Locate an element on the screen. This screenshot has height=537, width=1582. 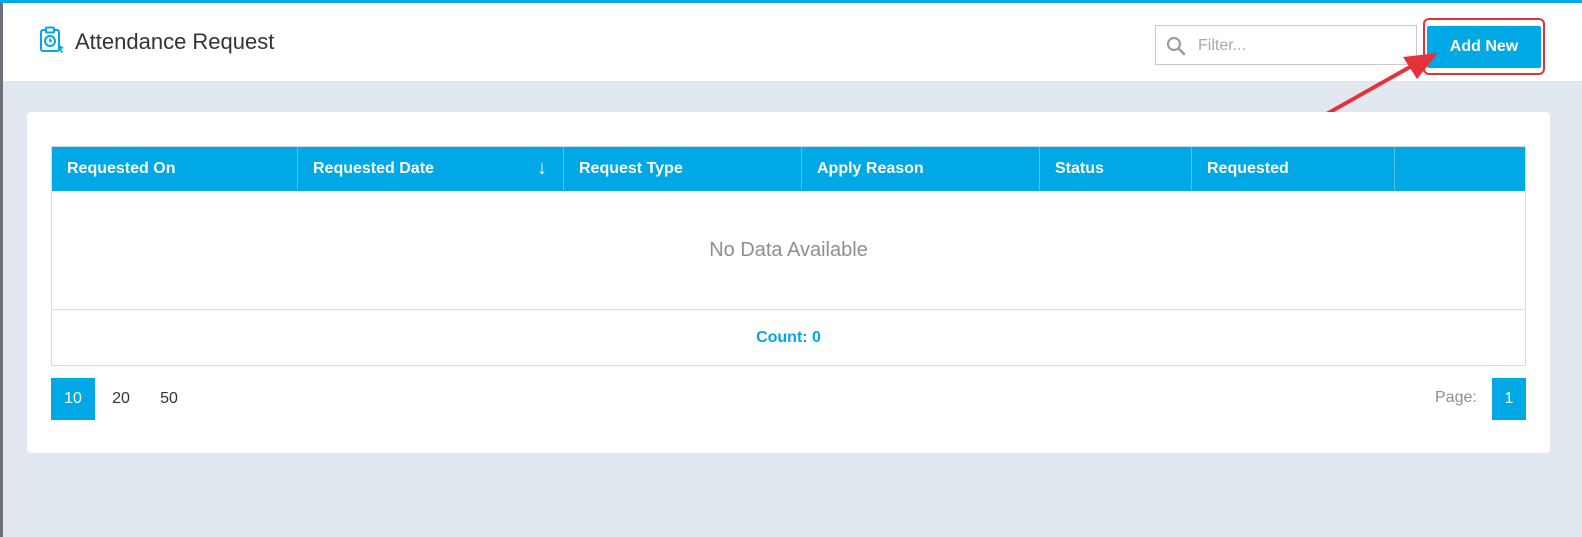
column-requested-on: Requested On is located at coordinates (175, 169).